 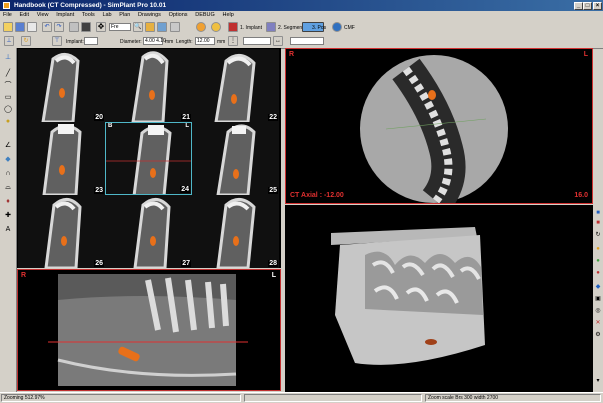 I want to click on zoom-in-icon: 🔍, so click(x=138, y=27).